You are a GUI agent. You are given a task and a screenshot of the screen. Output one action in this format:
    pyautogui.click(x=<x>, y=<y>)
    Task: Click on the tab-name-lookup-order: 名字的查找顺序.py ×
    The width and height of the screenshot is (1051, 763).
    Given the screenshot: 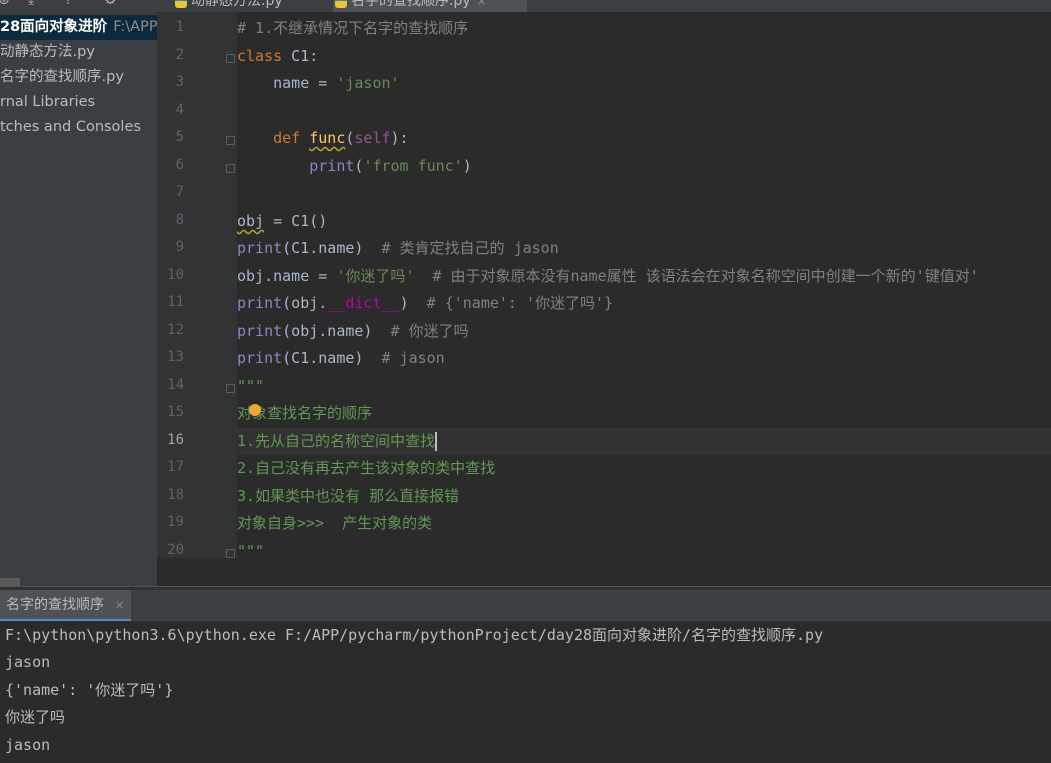 What is the action you would take?
    pyautogui.click(x=430, y=6)
    